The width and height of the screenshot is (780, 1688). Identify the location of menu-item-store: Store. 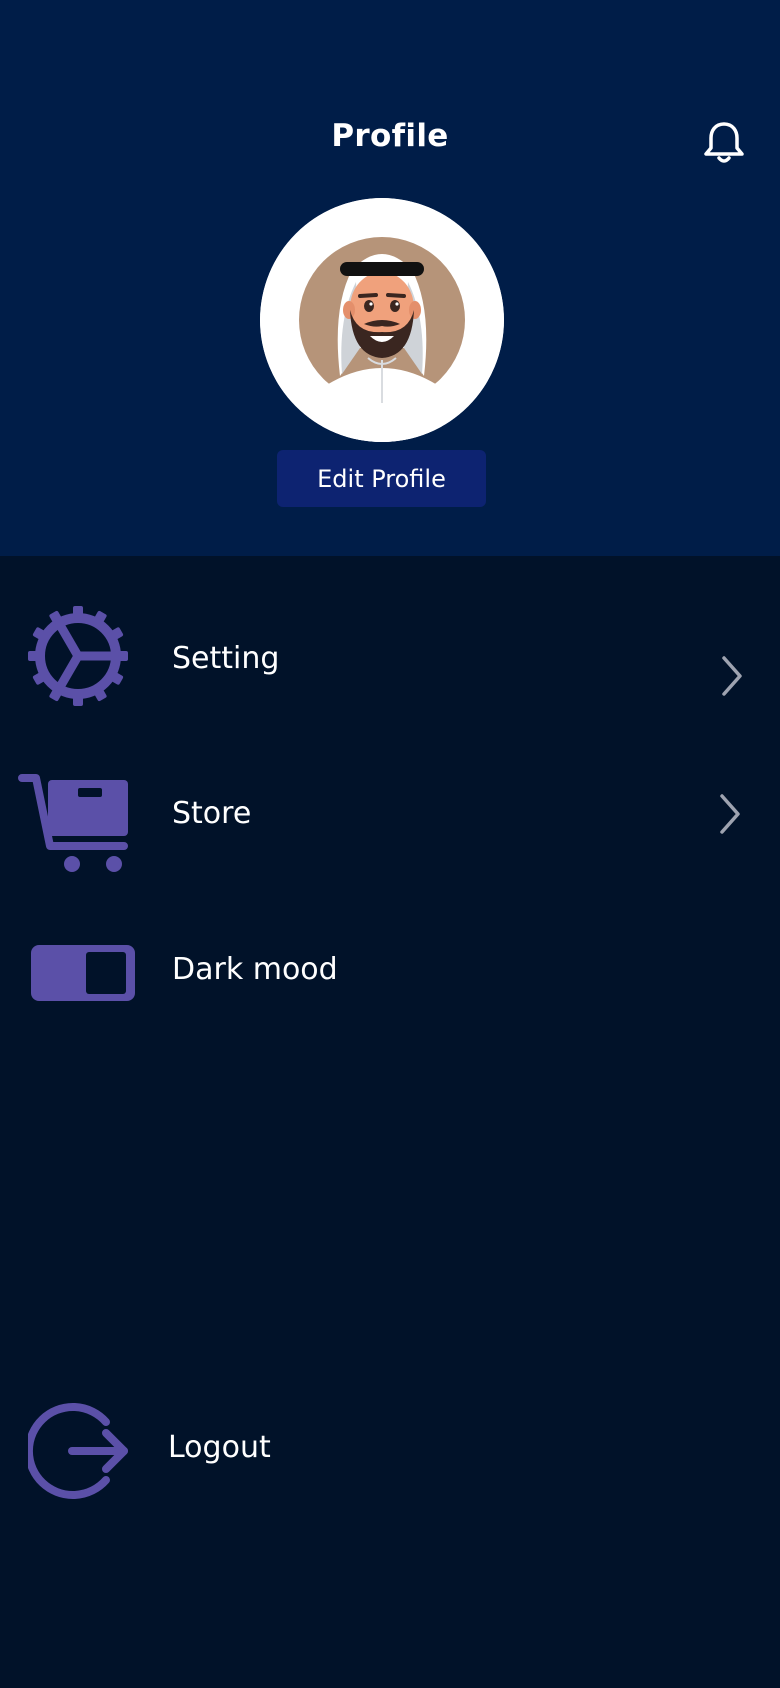
(390, 820).